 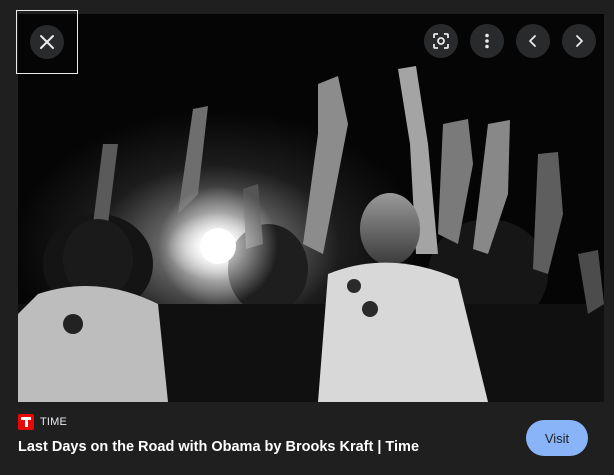 I want to click on chevron-right-icon, so click(x=579, y=41).